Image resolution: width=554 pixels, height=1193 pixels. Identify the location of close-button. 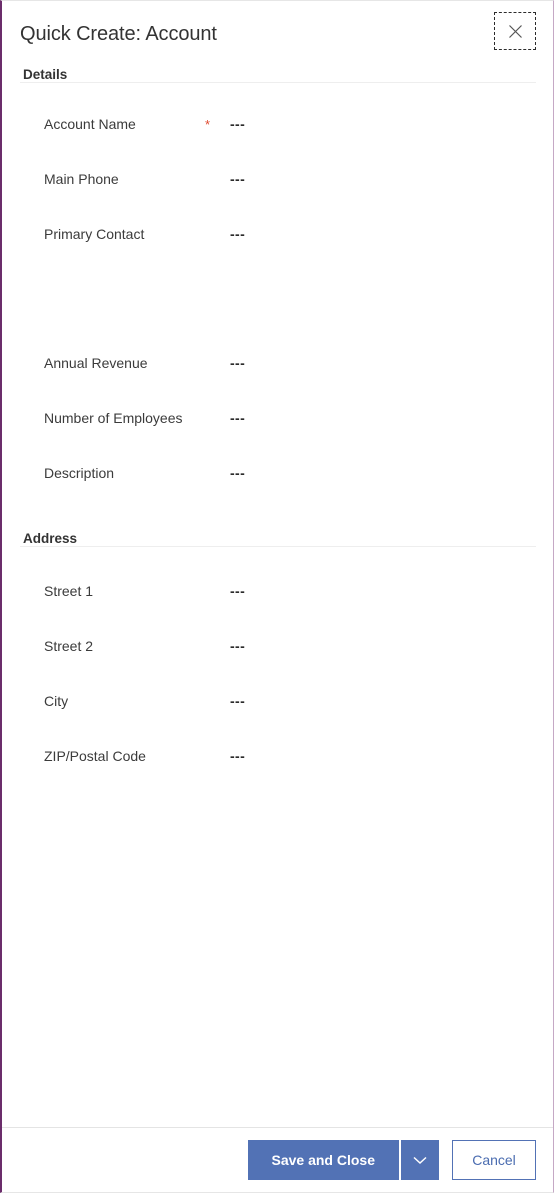
(515, 31).